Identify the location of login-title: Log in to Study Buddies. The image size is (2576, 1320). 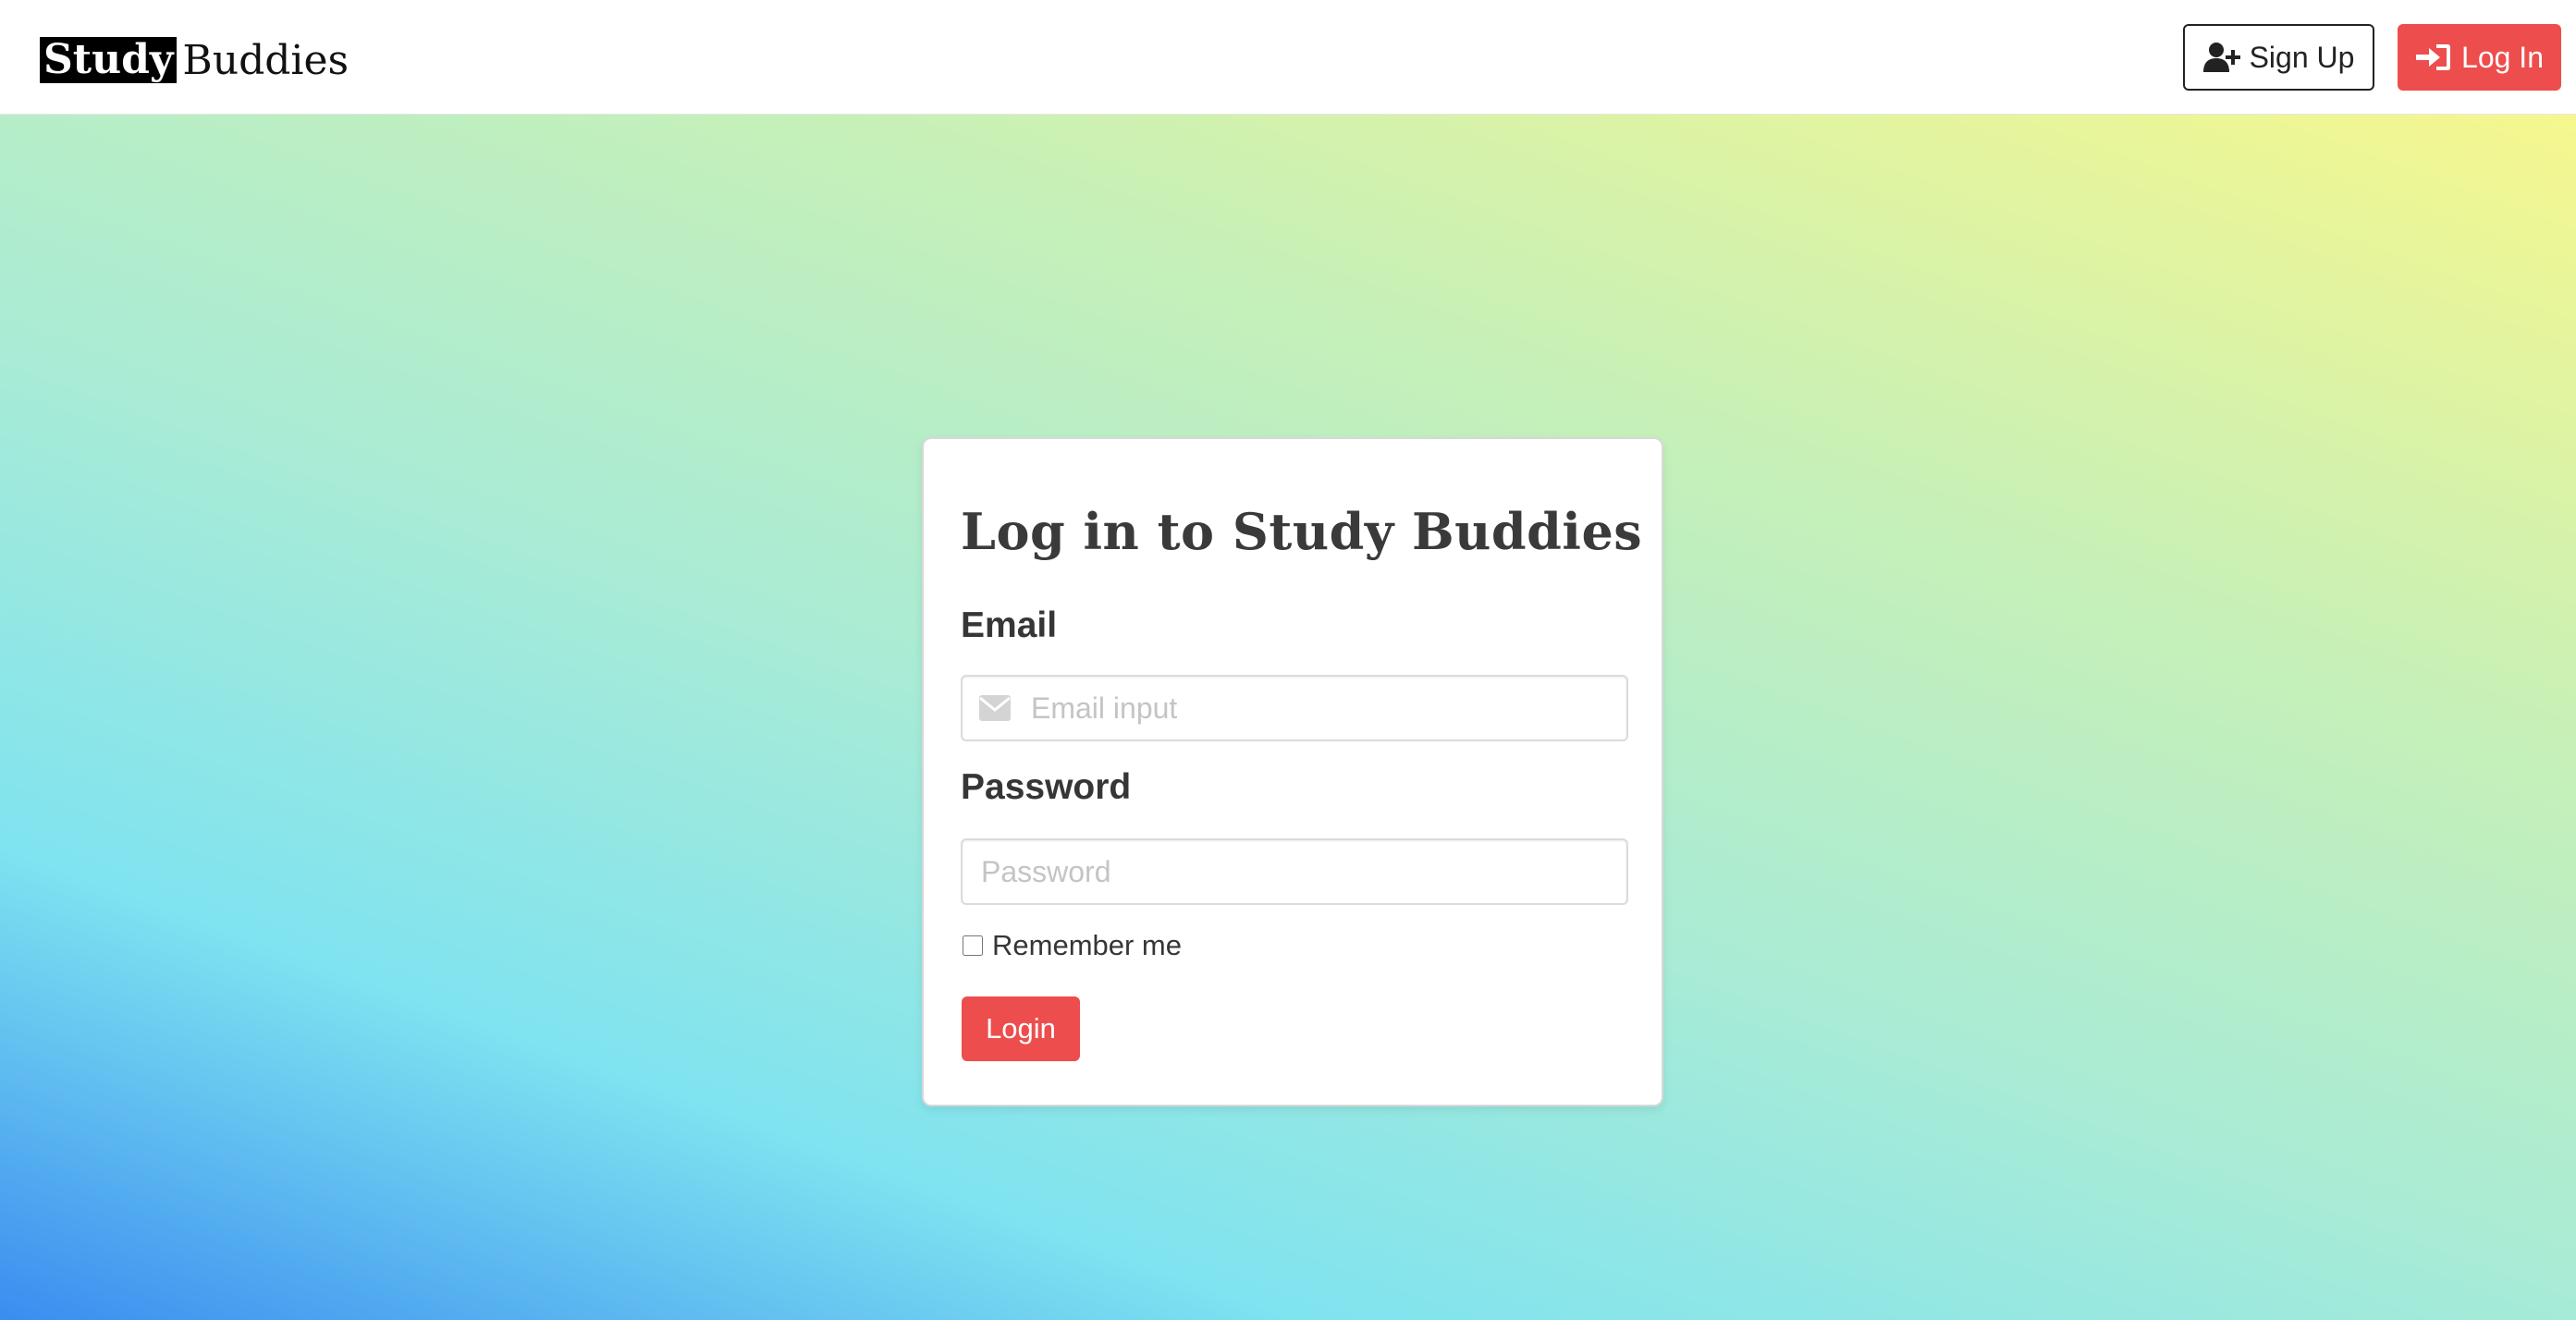
(1302, 531).